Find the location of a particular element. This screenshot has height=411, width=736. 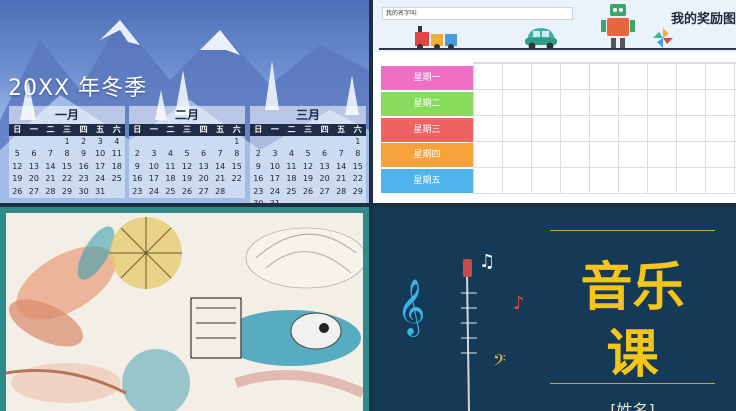

day-cell: 26 is located at coordinates (308, 191).